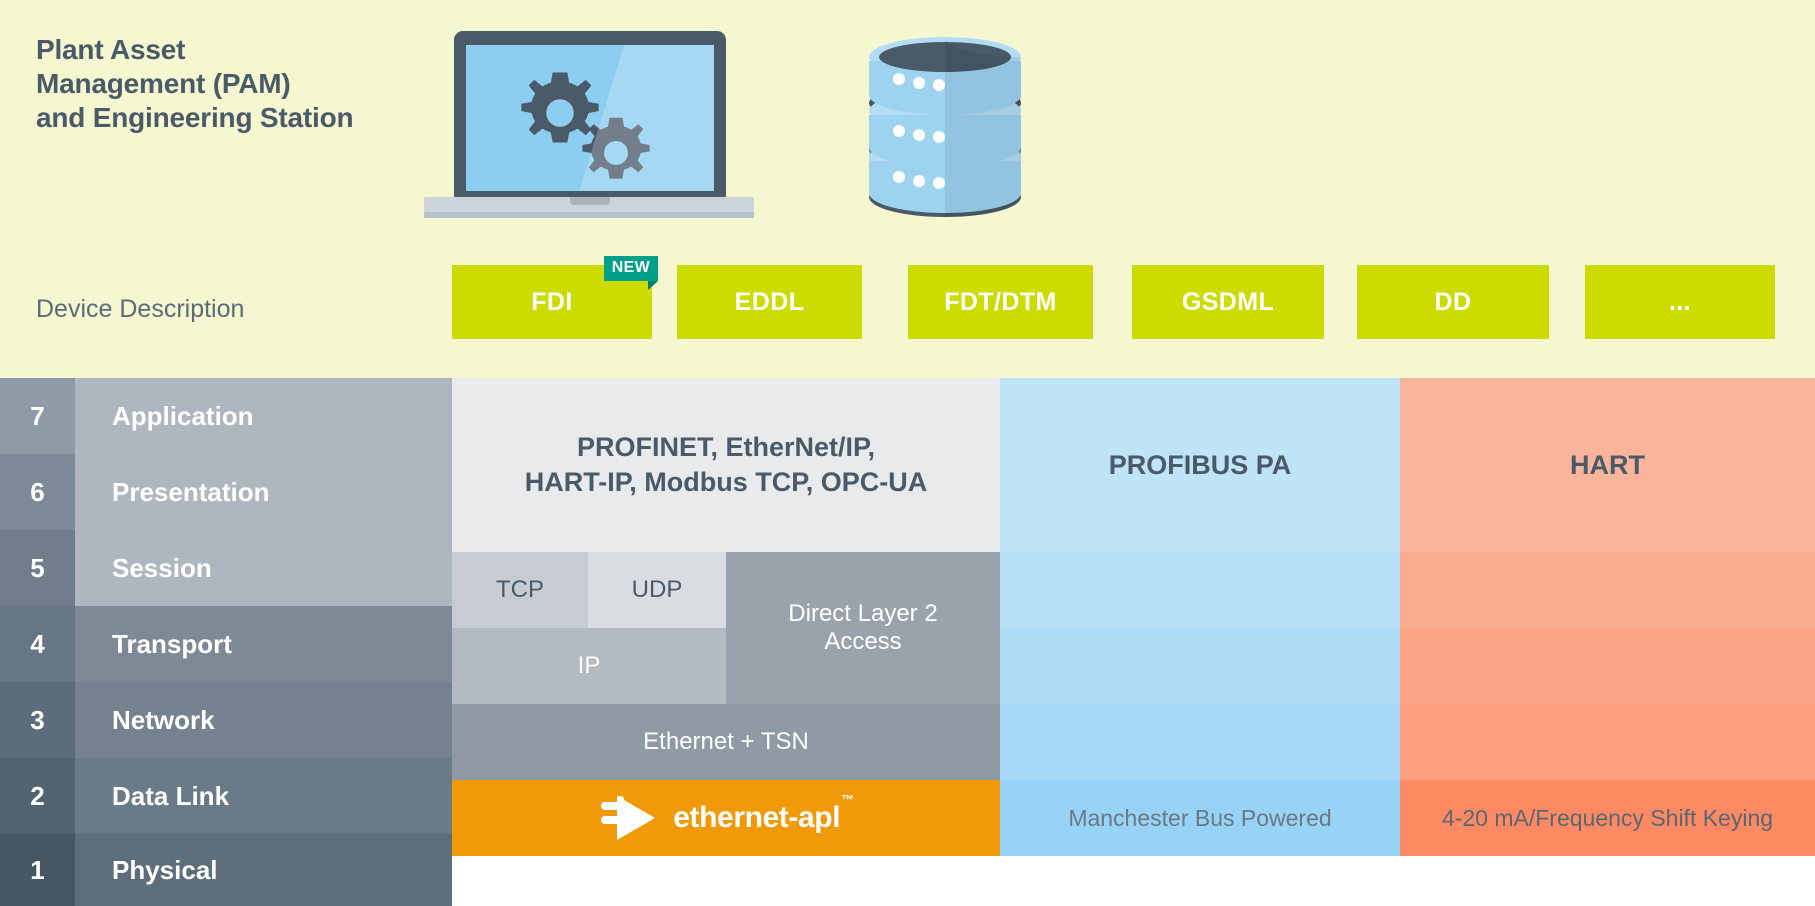 This screenshot has height=906, width=1815. Describe the element at coordinates (165, 869) in the screenshot. I see `layer-name-text: Physical` at that location.